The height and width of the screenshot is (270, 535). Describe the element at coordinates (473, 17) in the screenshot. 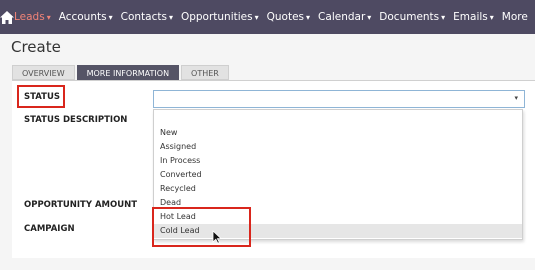

I see `nav-item-emails: Emails ▾` at that location.